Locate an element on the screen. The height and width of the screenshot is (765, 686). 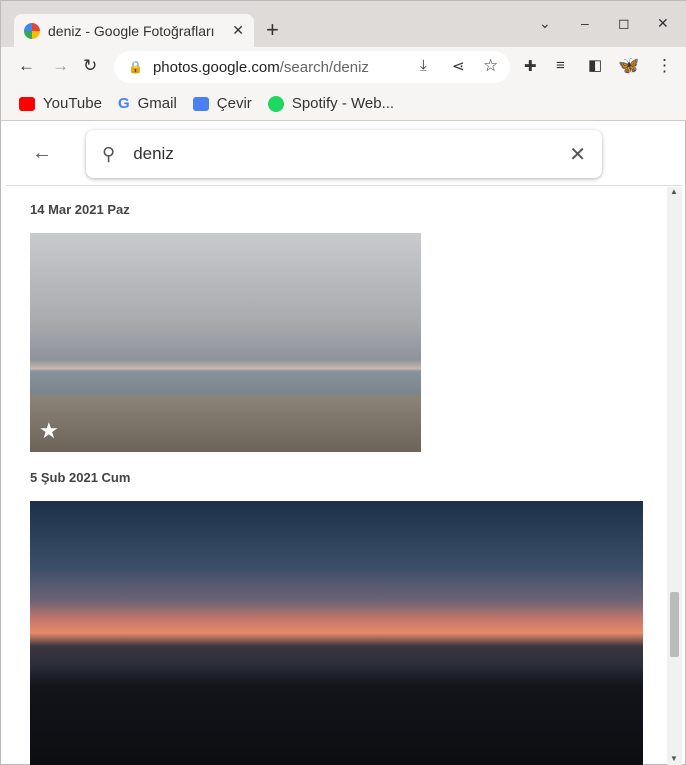
media-control-icon: ≡ is located at coordinates (560, 65).